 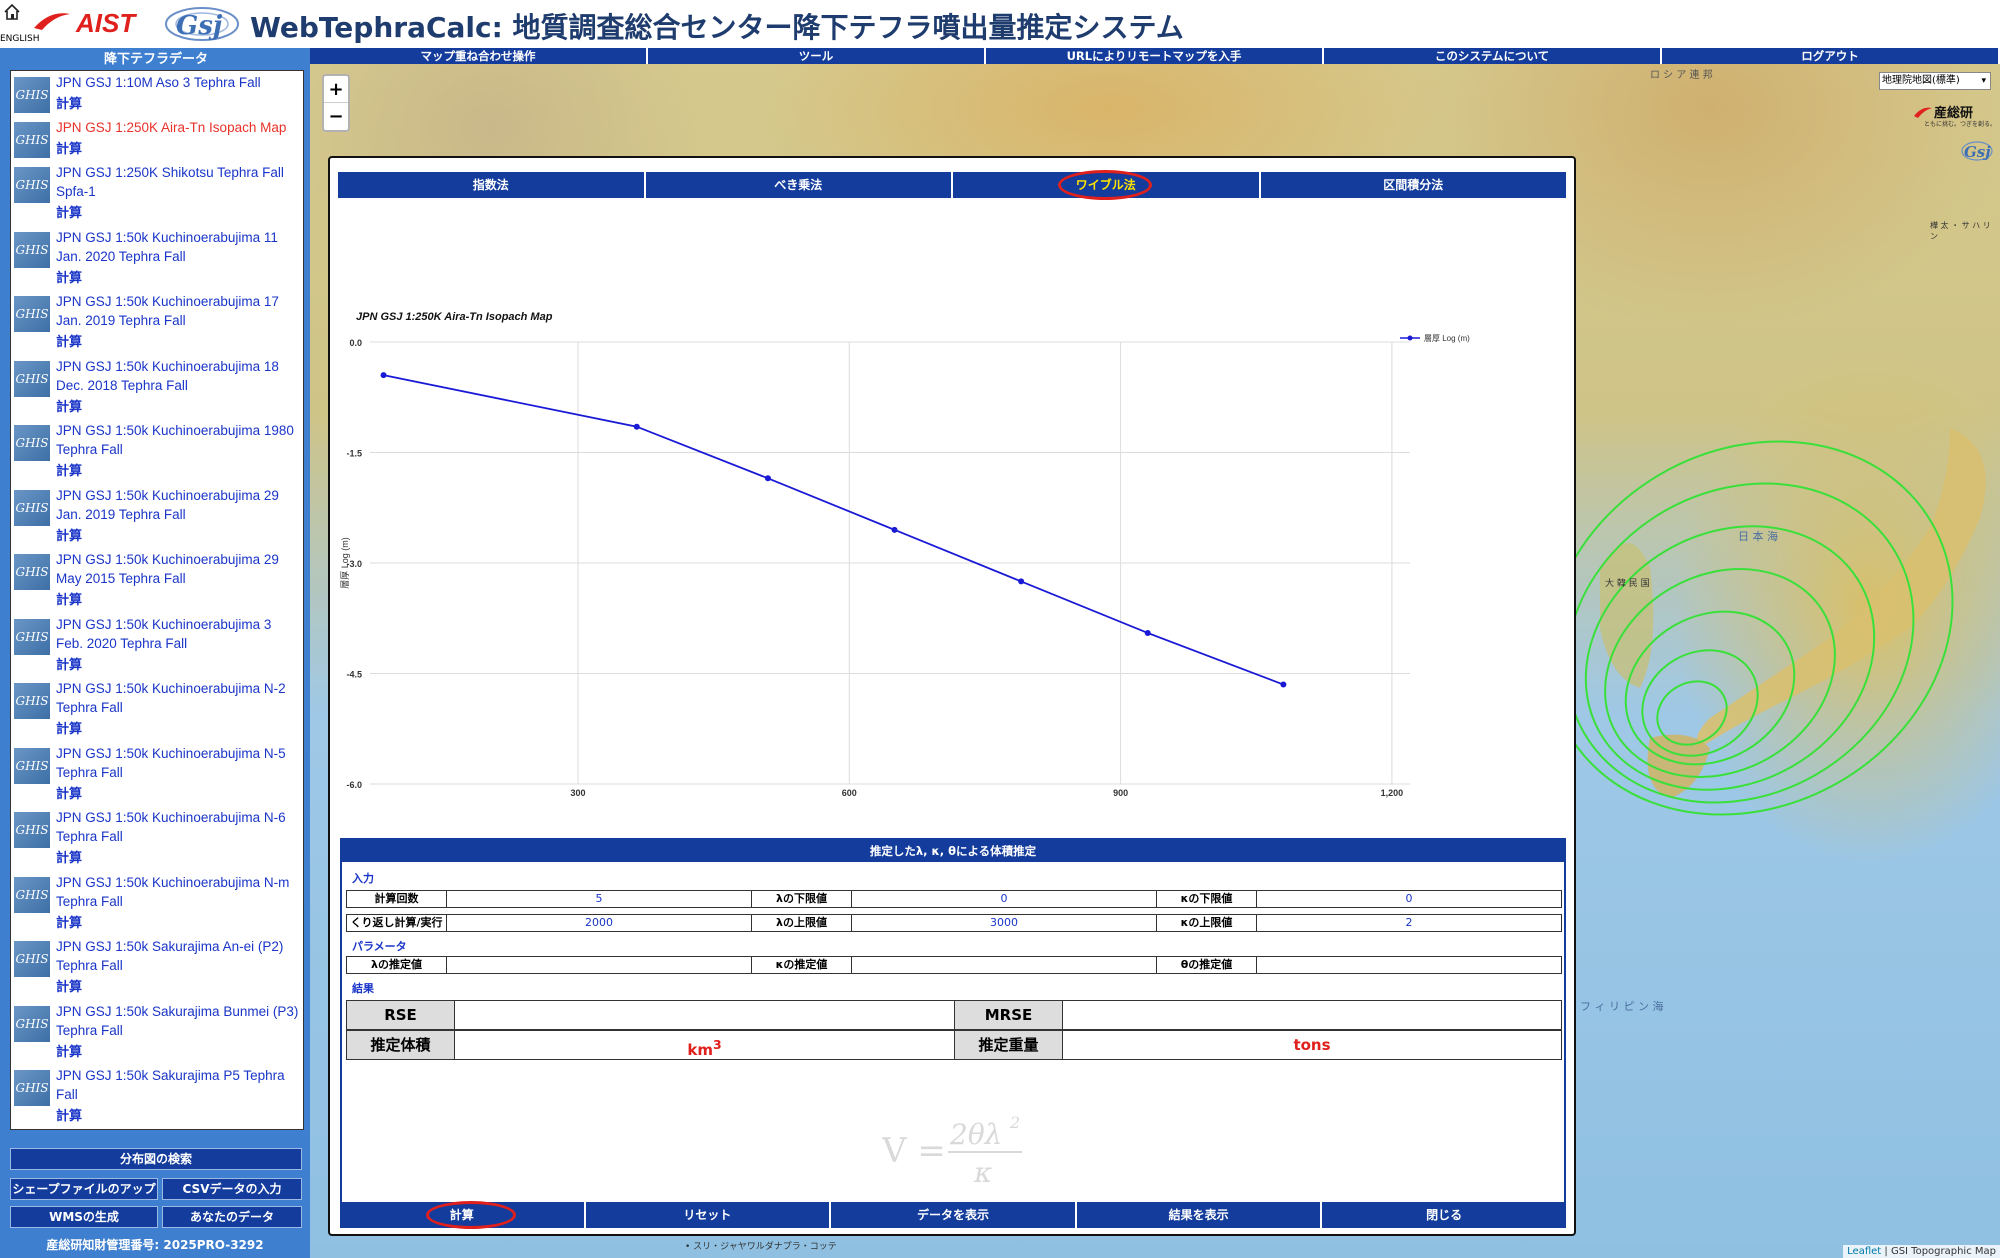 What do you see at coordinates (1960, 124) in the screenshot?
I see `svg-text: ともに挑む。つぎを創る。` at bounding box center [1960, 124].